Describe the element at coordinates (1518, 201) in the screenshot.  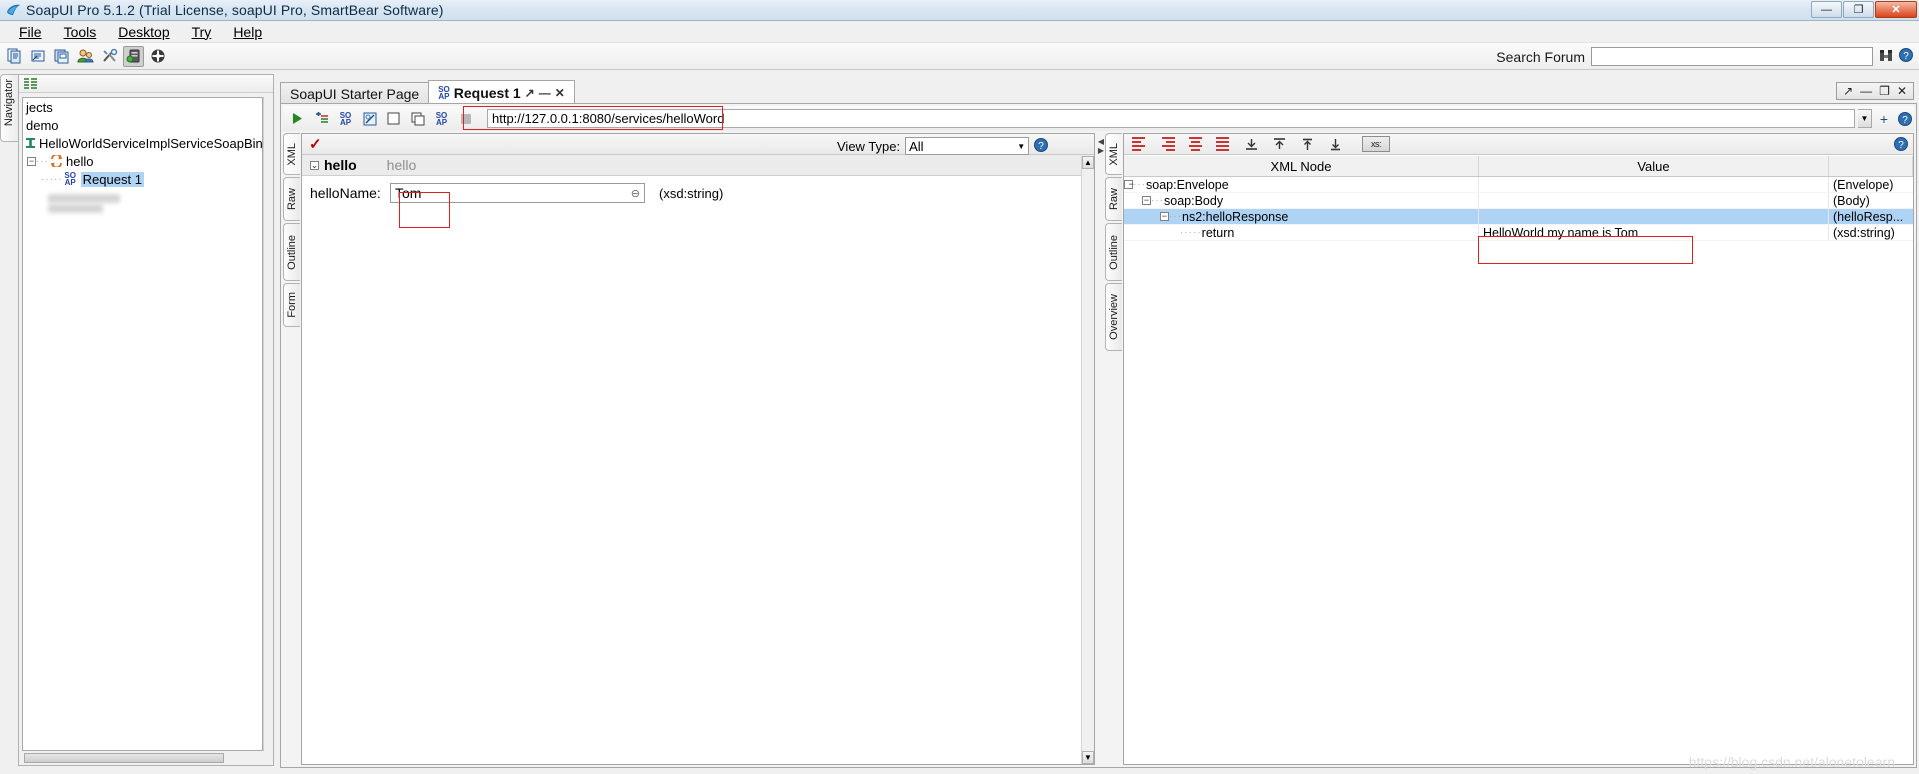
I see `table-row: − ··· soap:Body (Body)` at that location.